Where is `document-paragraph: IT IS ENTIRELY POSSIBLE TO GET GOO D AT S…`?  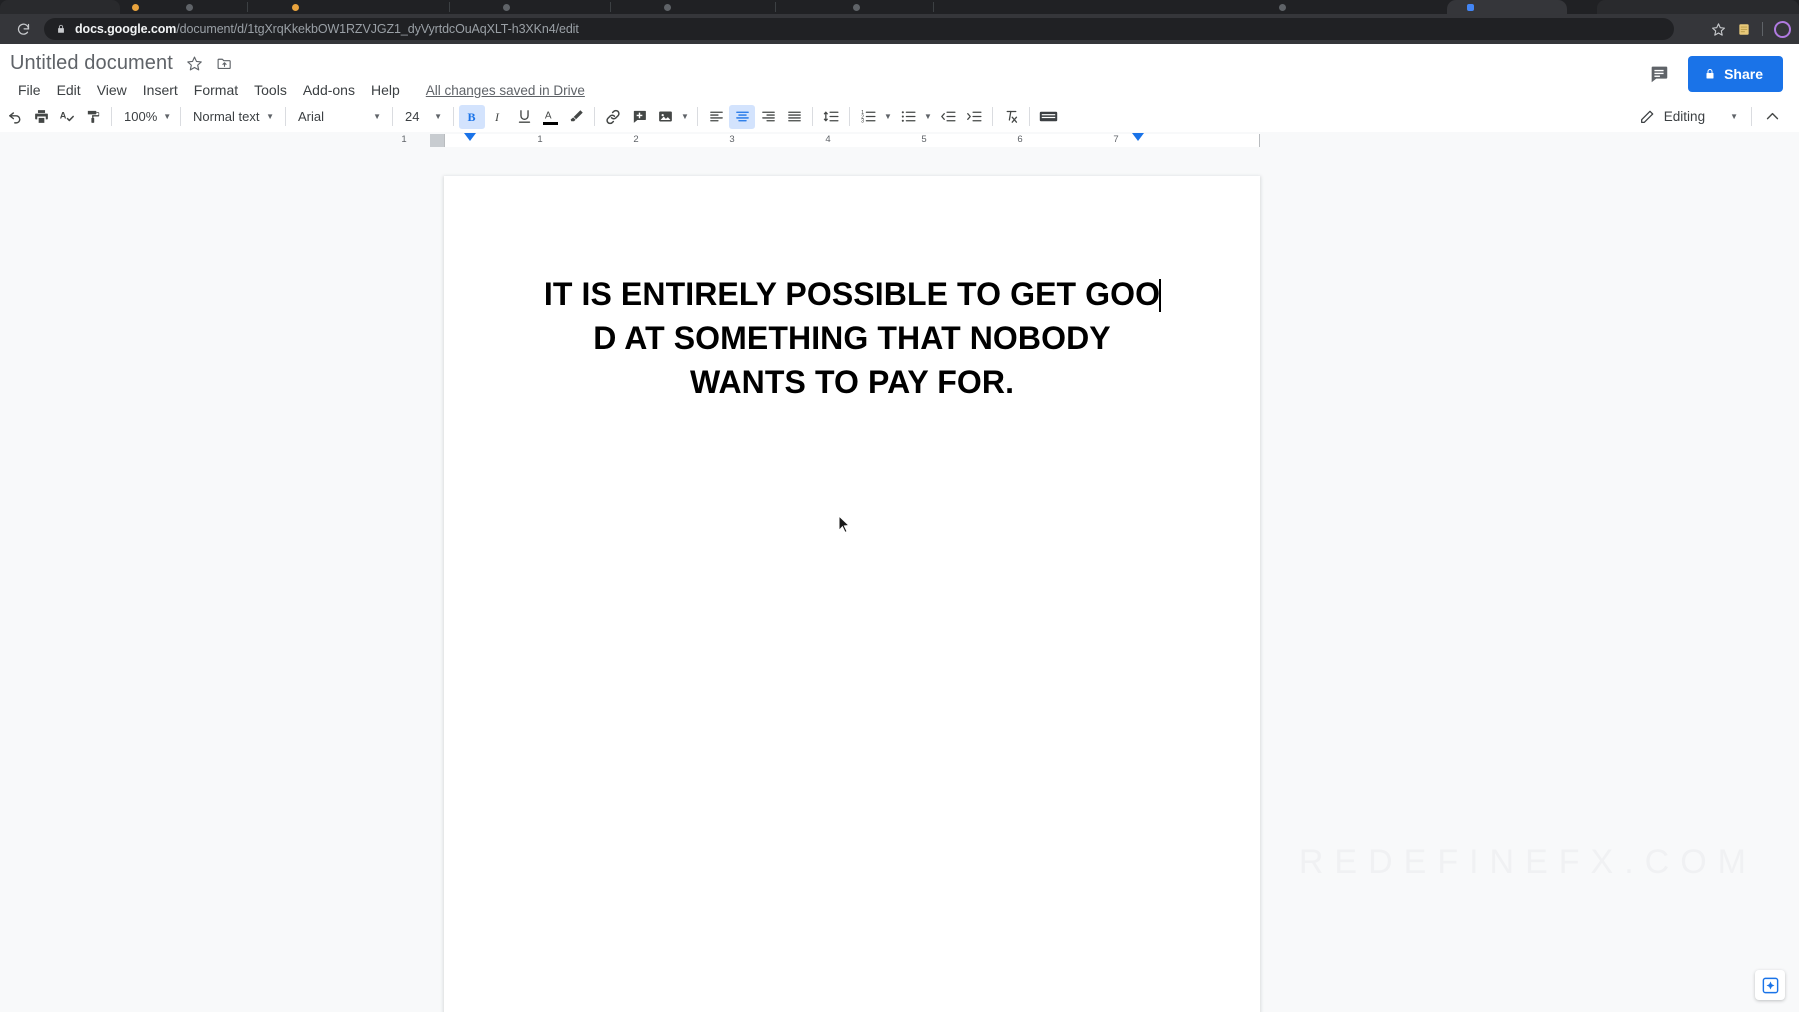 document-paragraph: IT IS ENTIRELY POSSIBLE TO GET GOO D AT S… is located at coordinates (852, 338).